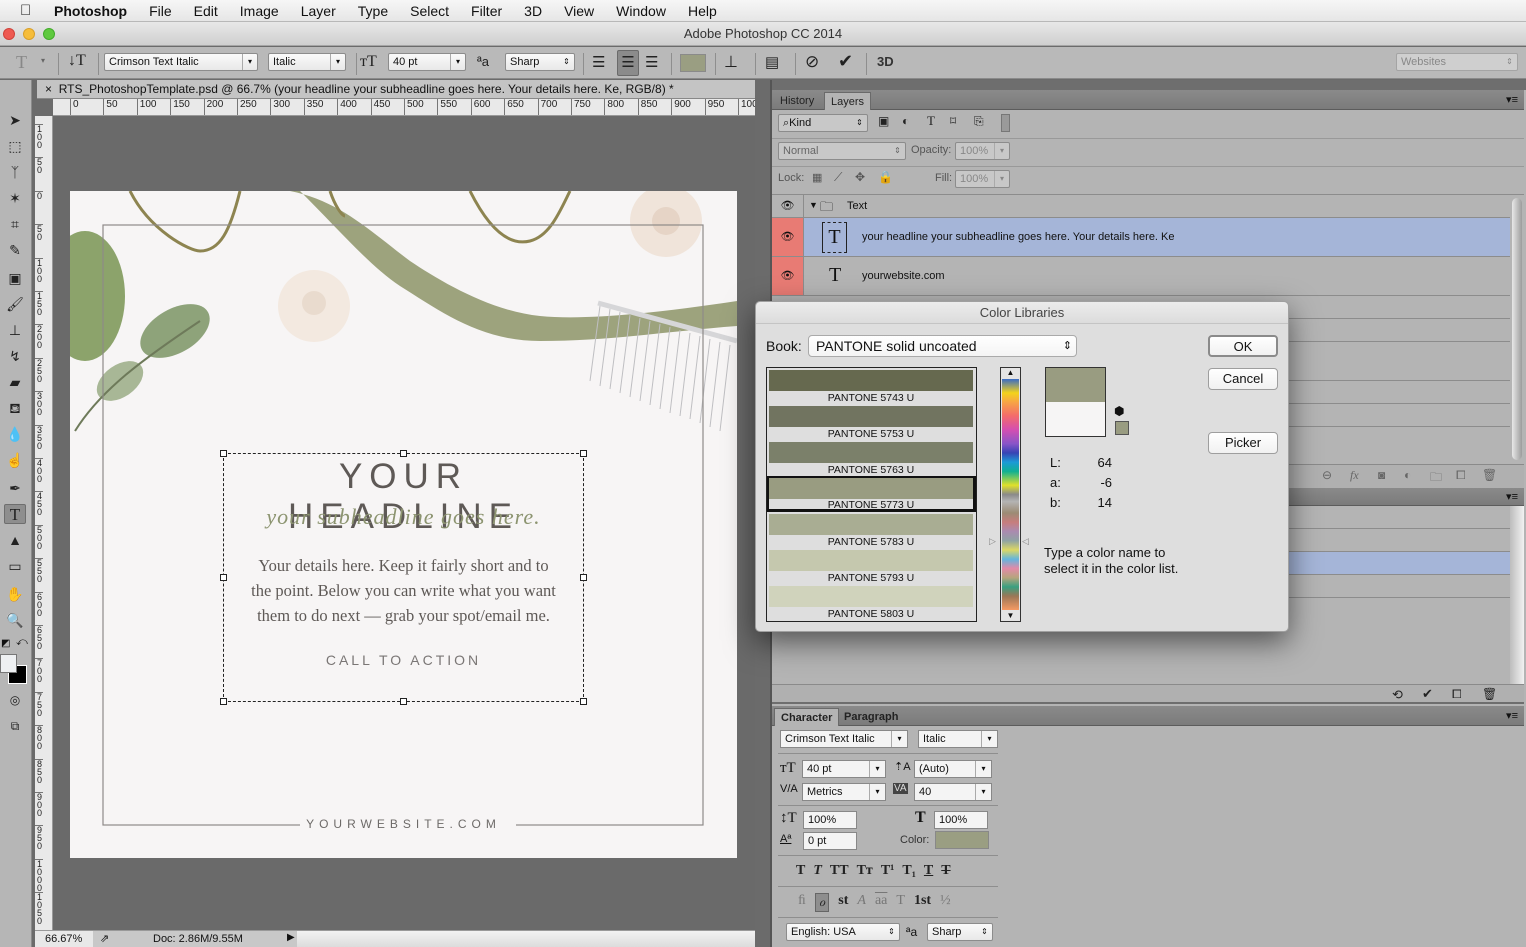 Image resolution: width=1526 pixels, height=947 pixels. What do you see at coordinates (842, 151) in the screenshot?
I see `blend-mode-select: Normal ⇕` at bounding box center [842, 151].